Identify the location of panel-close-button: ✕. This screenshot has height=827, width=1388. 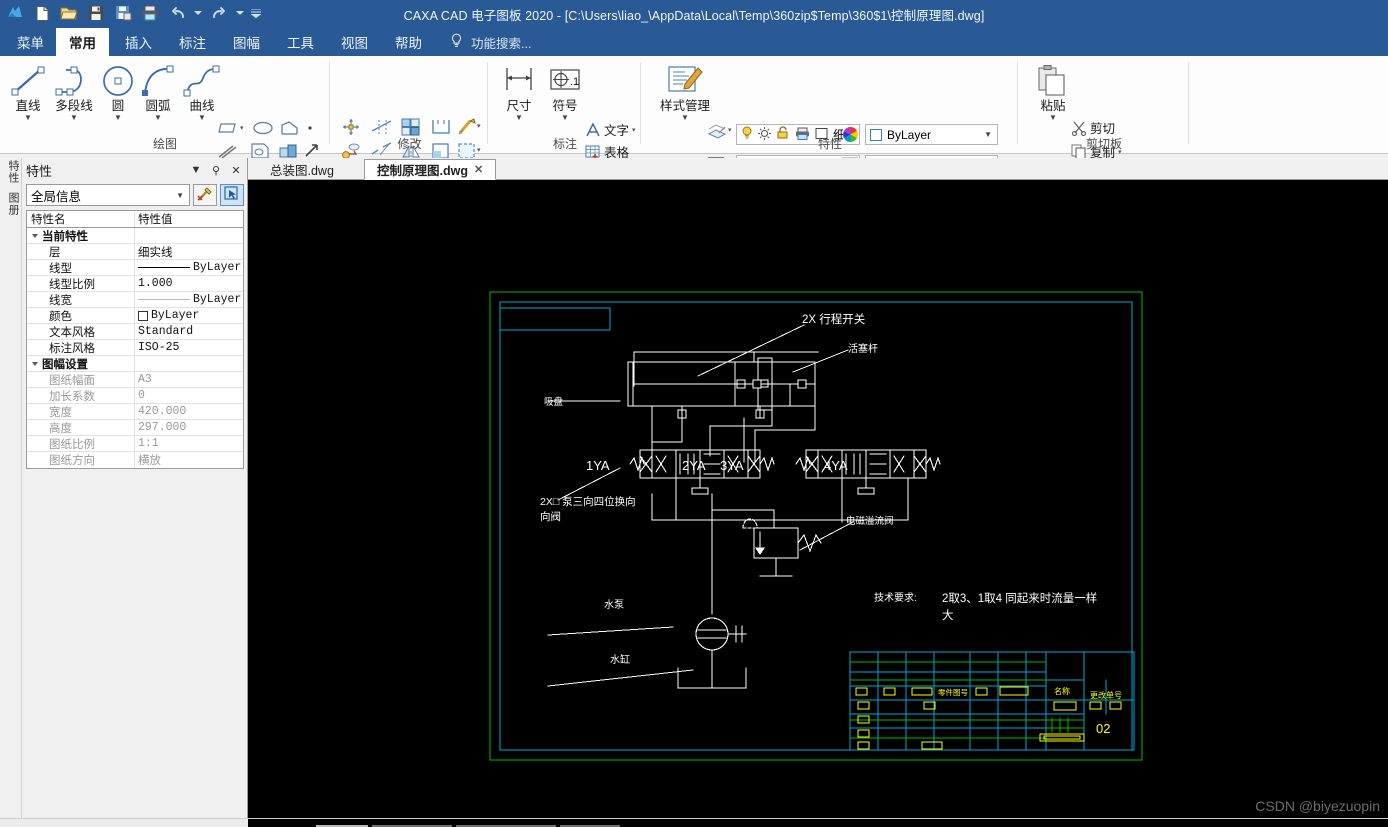
(236, 170).